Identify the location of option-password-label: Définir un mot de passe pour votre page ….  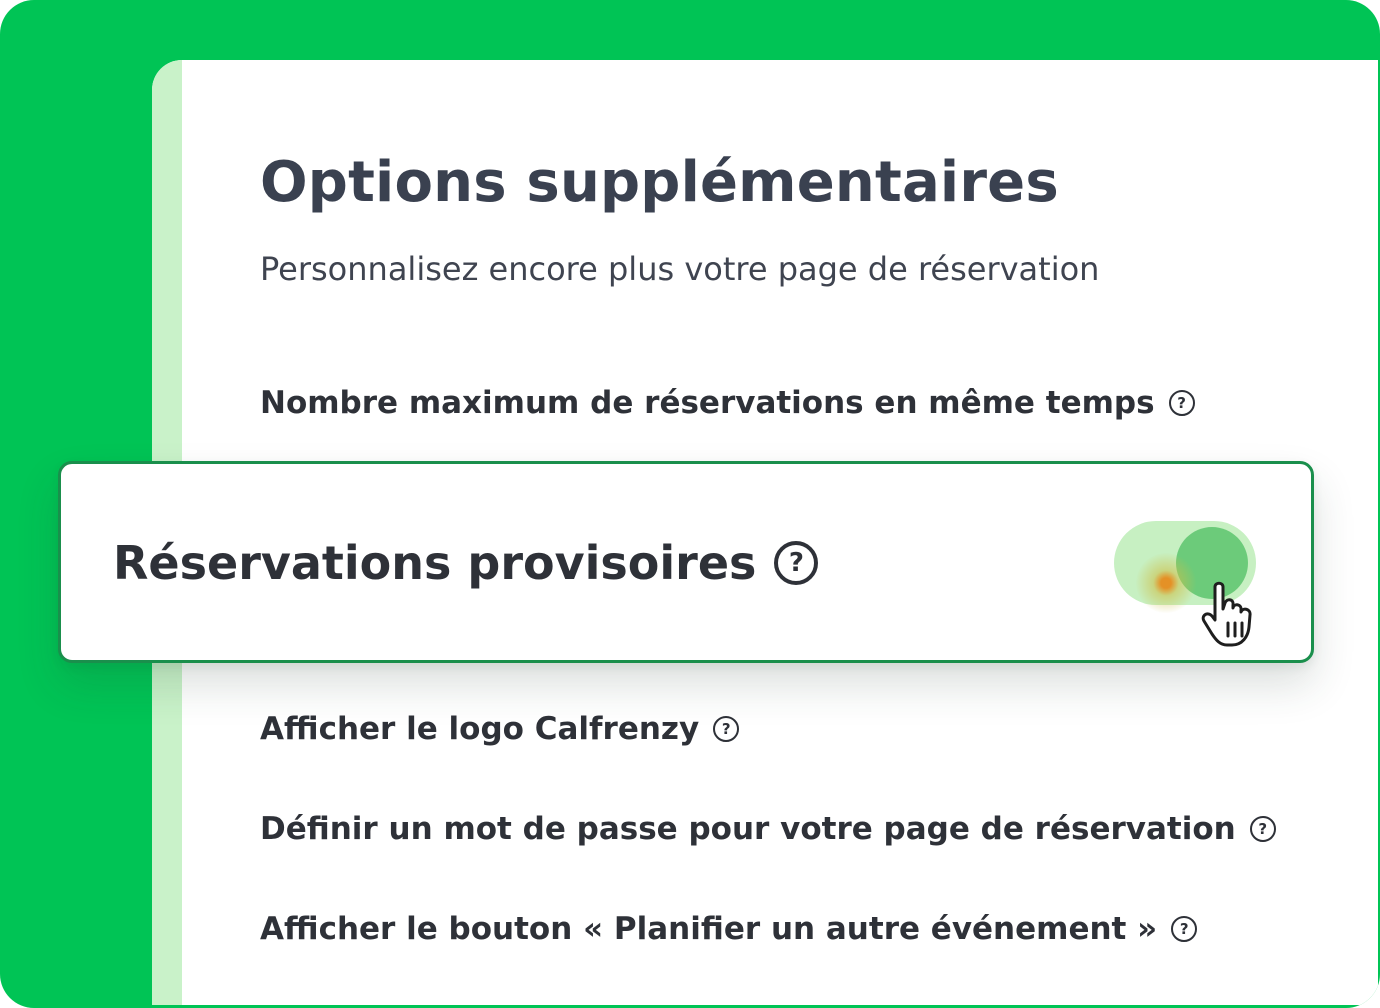
(748, 829).